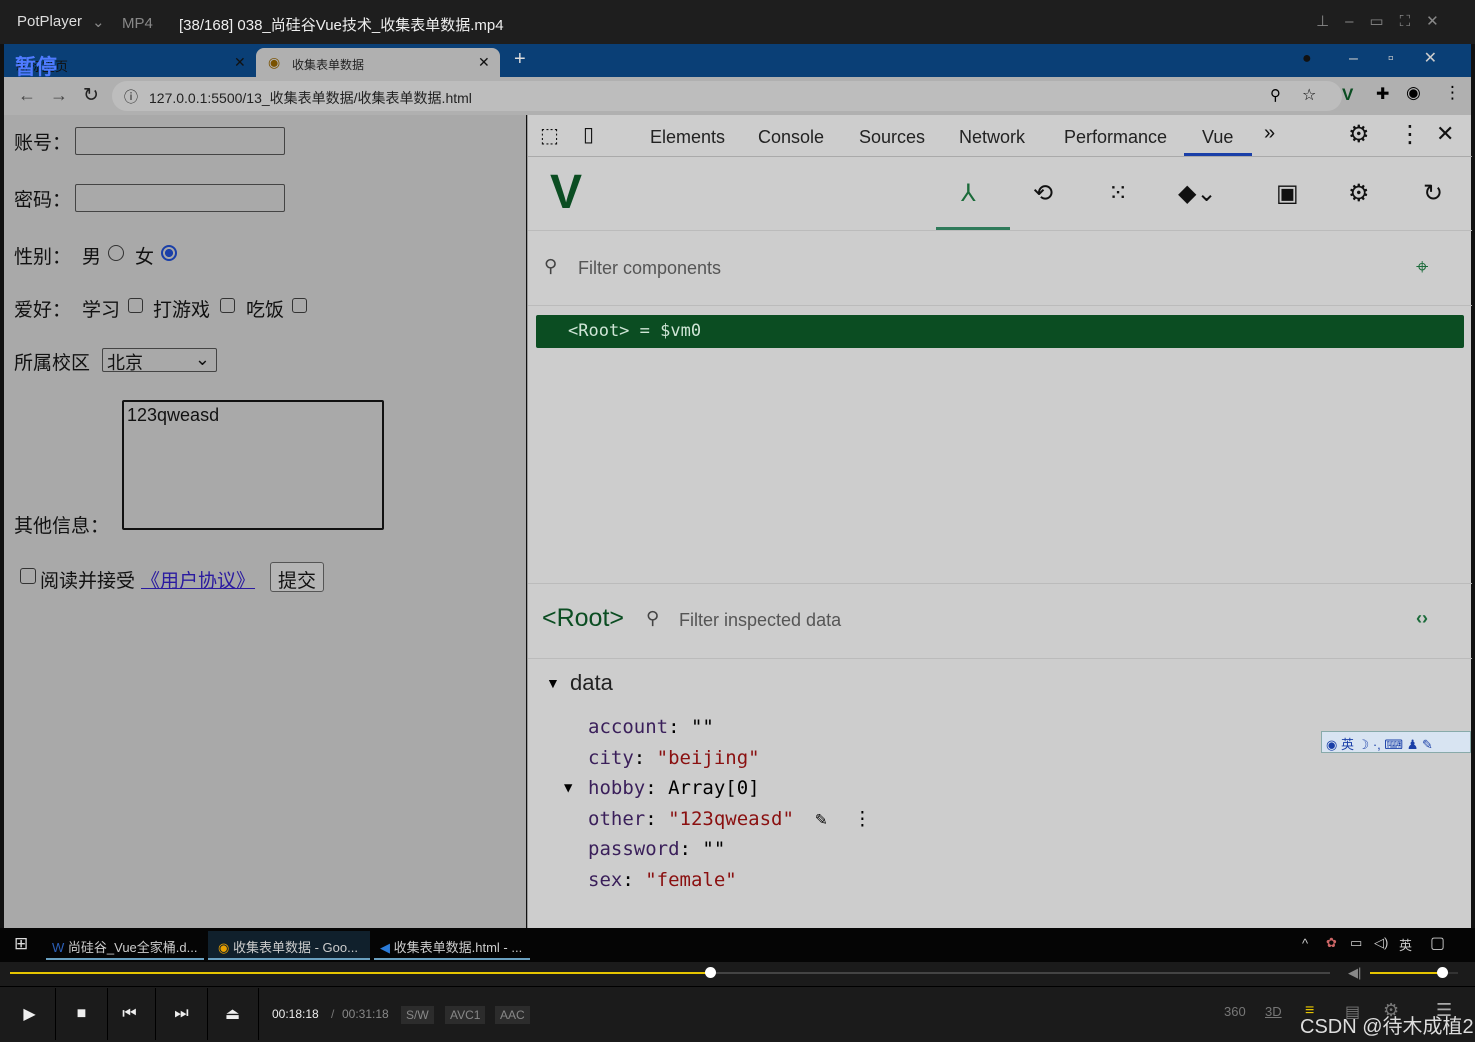 The height and width of the screenshot is (1042, 1475). I want to click on back-icon: ←, so click(27, 95).